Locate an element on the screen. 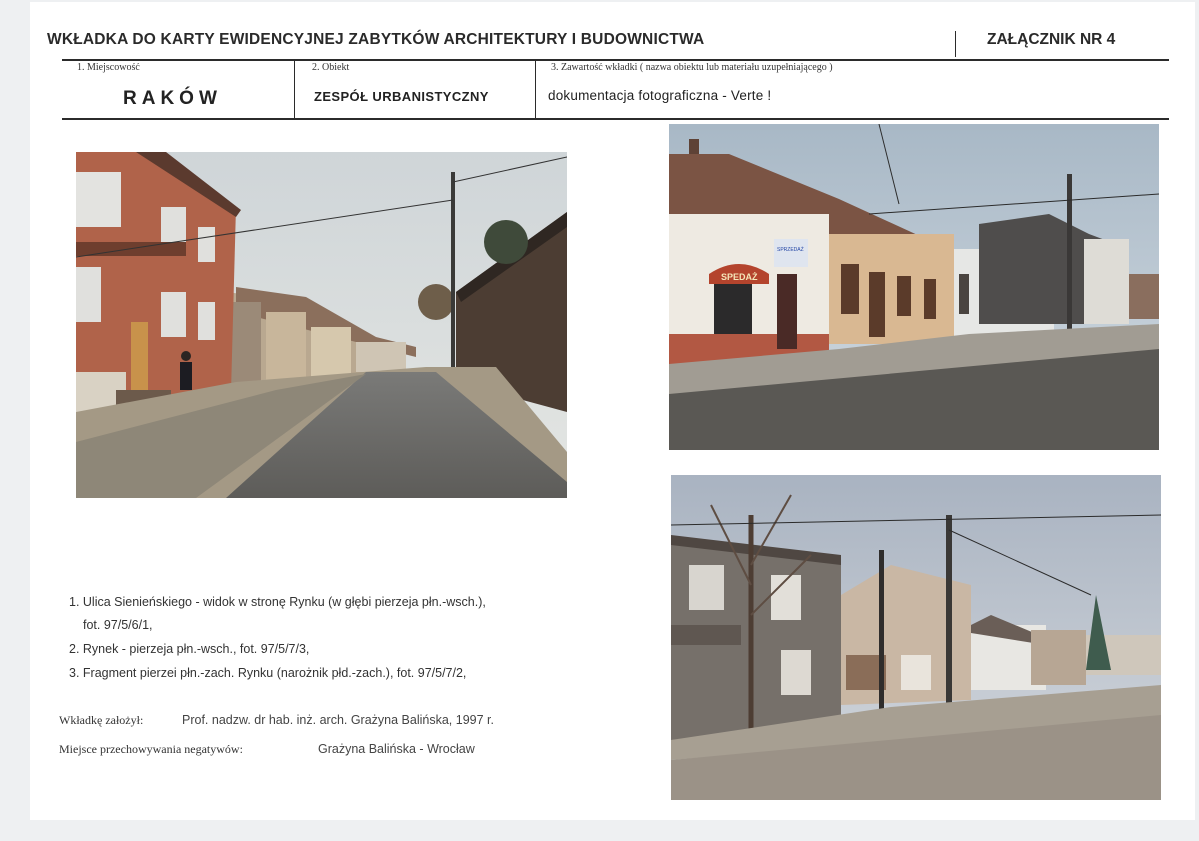 The height and width of the screenshot is (841, 1199). author-label: Wkładkę założył: is located at coordinates (101, 720).